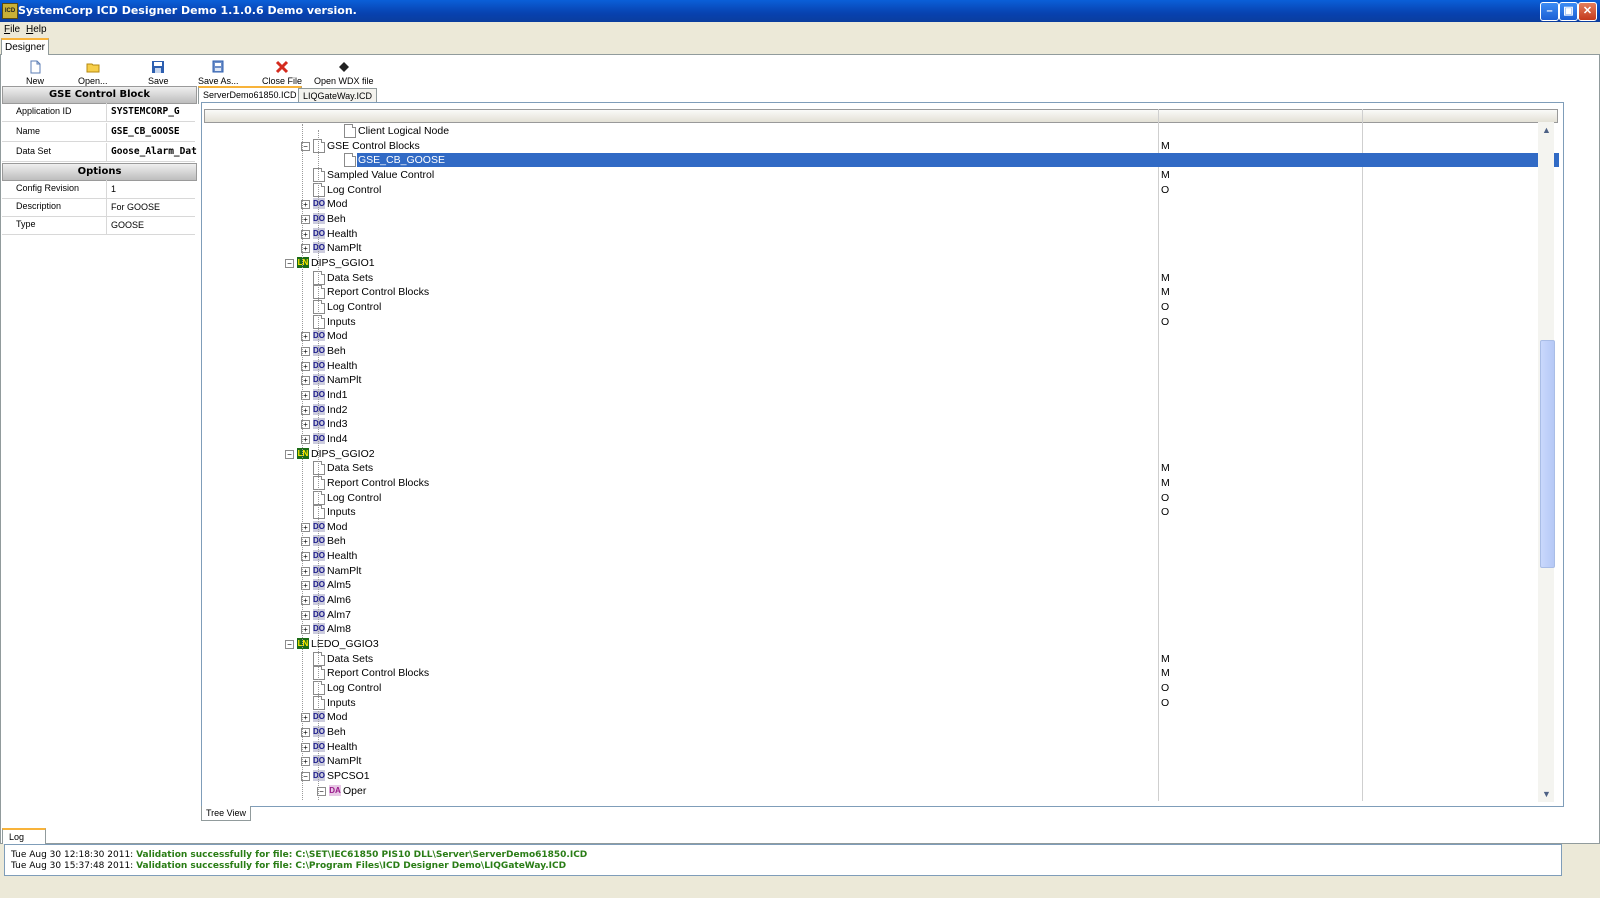  I want to click on property-row-name: Name GSE_CB_GOOSE, so click(98, 132).